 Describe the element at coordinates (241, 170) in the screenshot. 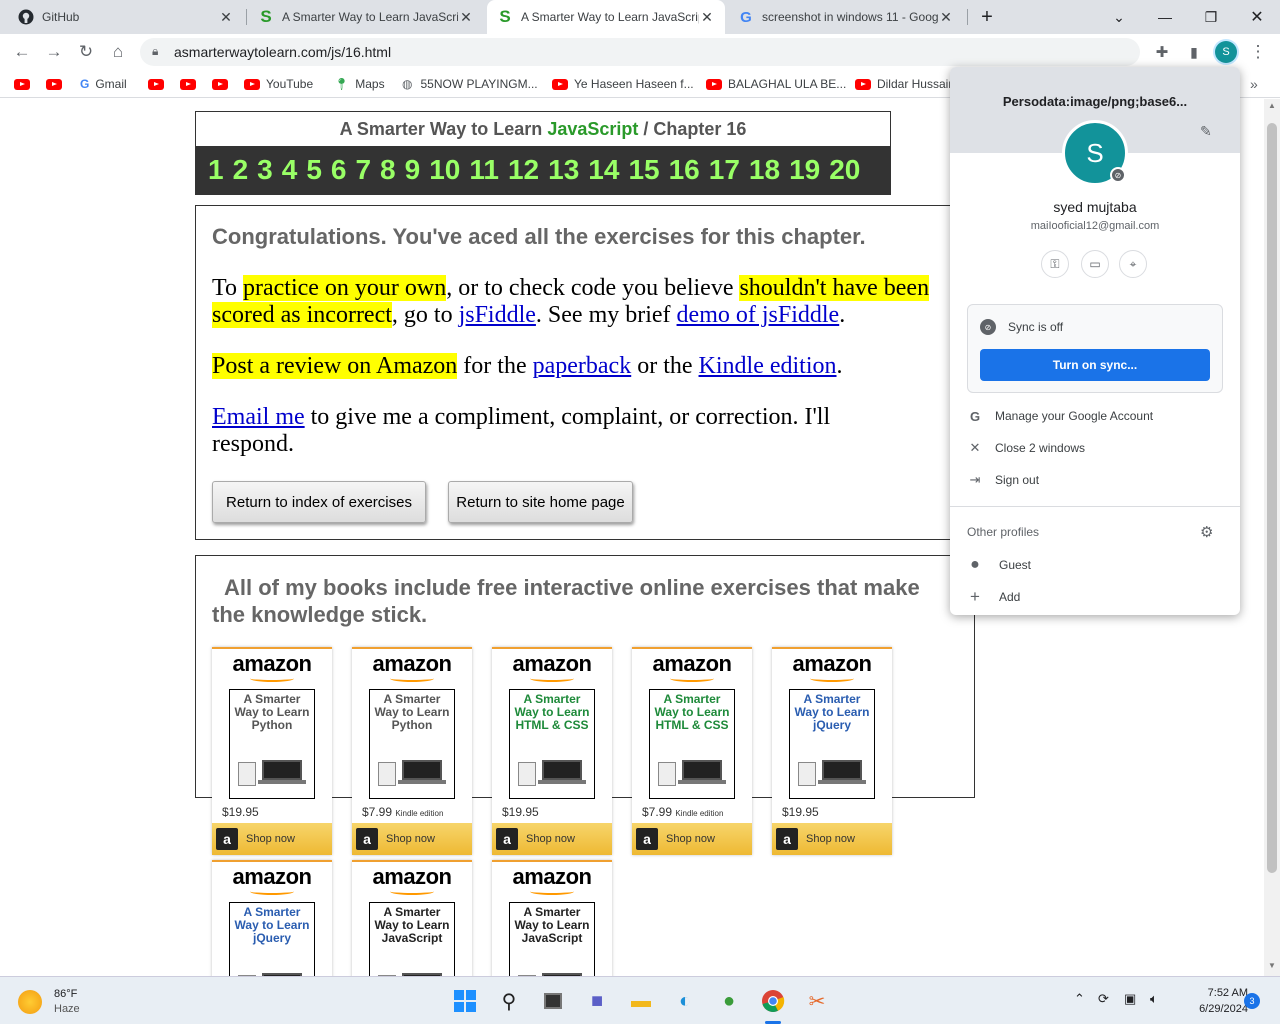

I see `chapter-link: 2` at that location.